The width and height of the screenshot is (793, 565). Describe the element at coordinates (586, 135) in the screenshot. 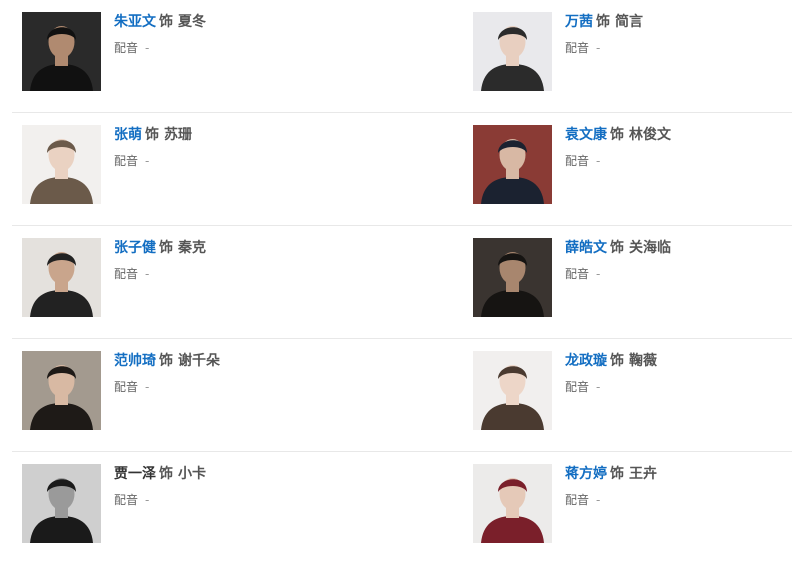

I see `actor-name: 袁文康` at that location.